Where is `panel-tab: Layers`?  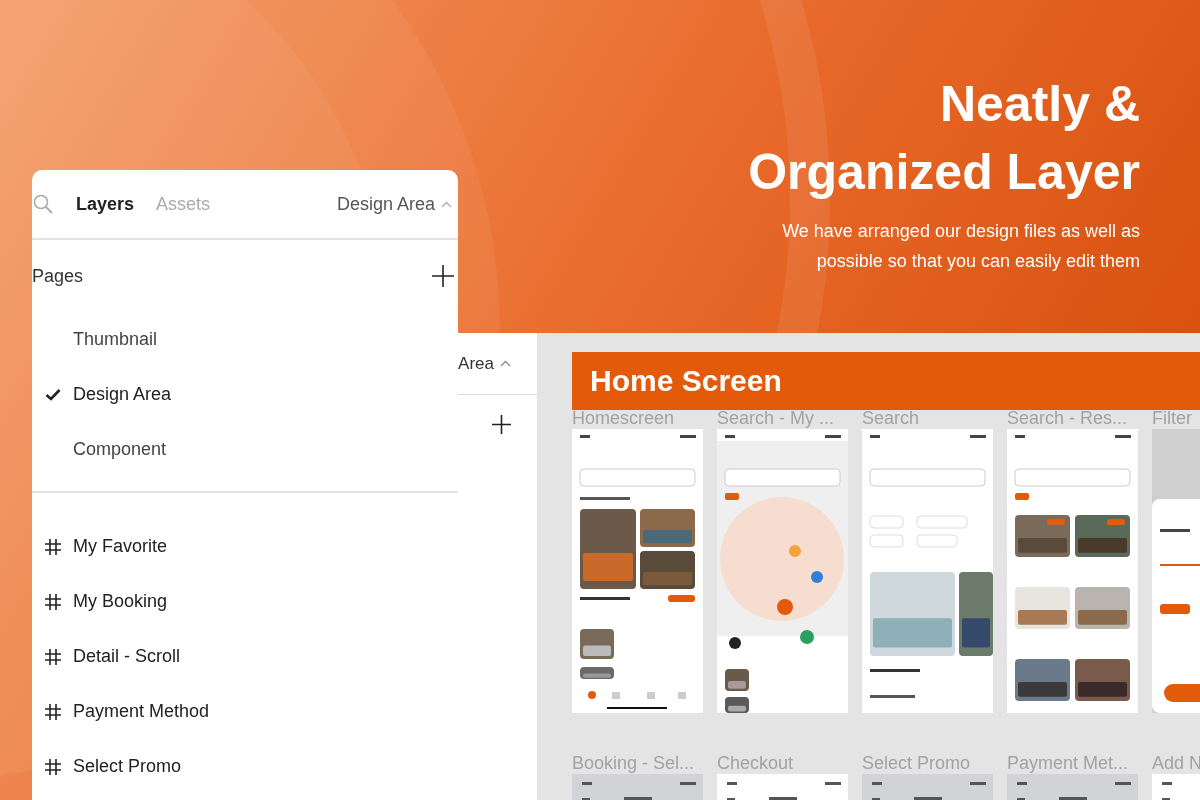
panel-tab: Layers is located at coordinates (105, 204).